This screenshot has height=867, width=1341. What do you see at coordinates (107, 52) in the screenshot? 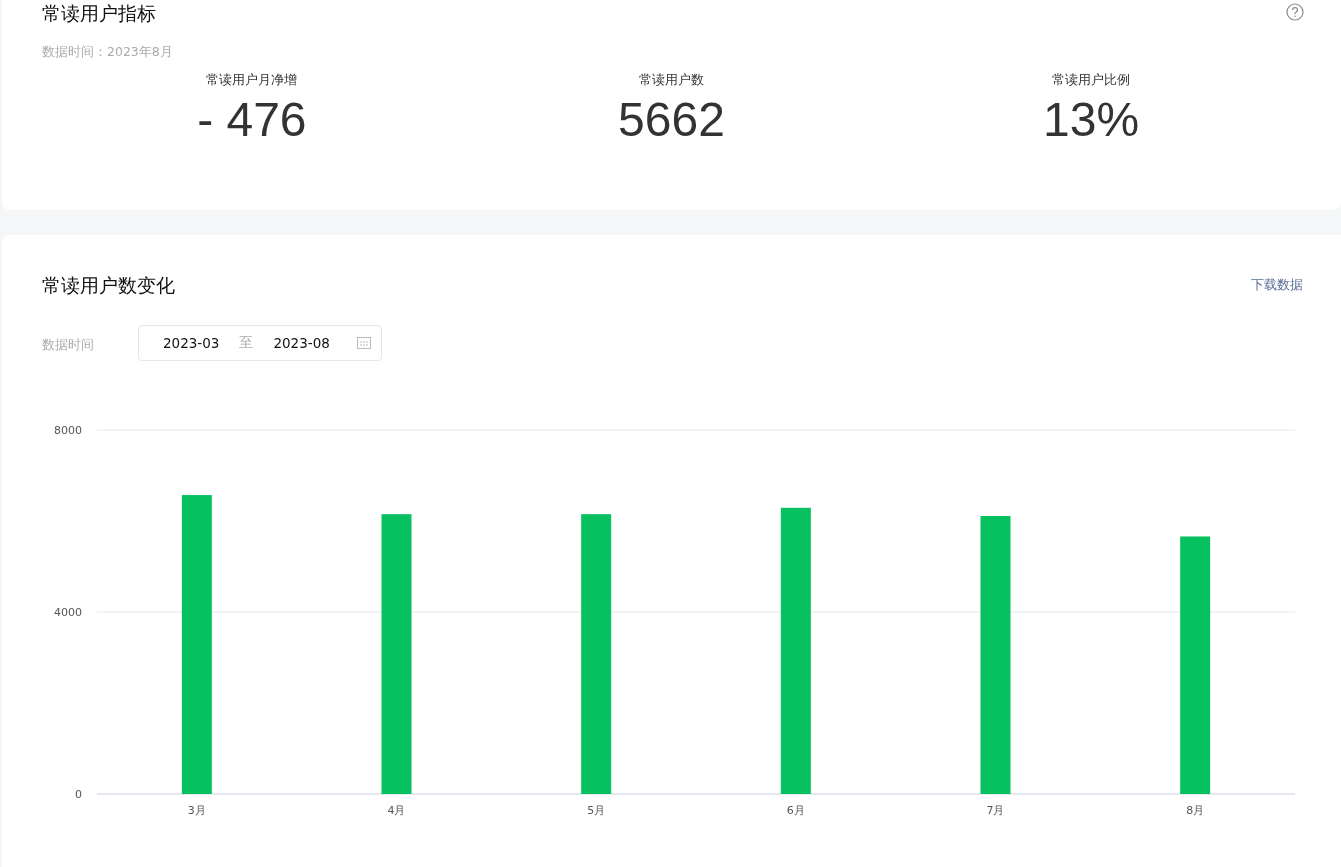
I see `data-time: 数据时间：2023年8月` at bounding box center [107, 52].